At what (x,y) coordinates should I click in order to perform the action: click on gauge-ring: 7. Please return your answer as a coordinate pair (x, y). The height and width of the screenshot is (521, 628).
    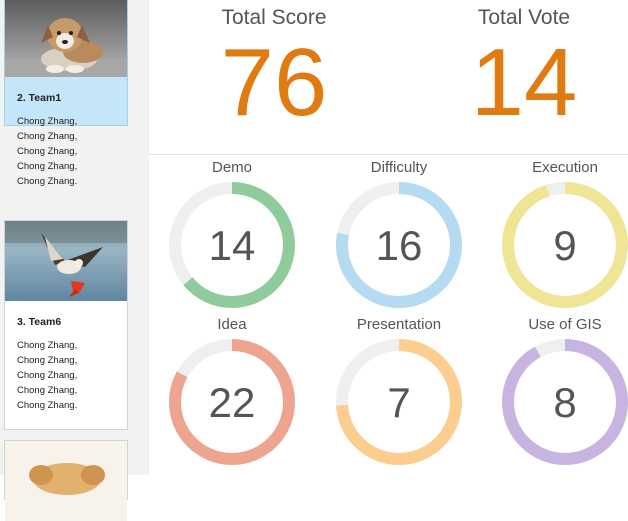
    Looking at the image, I should click on (399, 402).